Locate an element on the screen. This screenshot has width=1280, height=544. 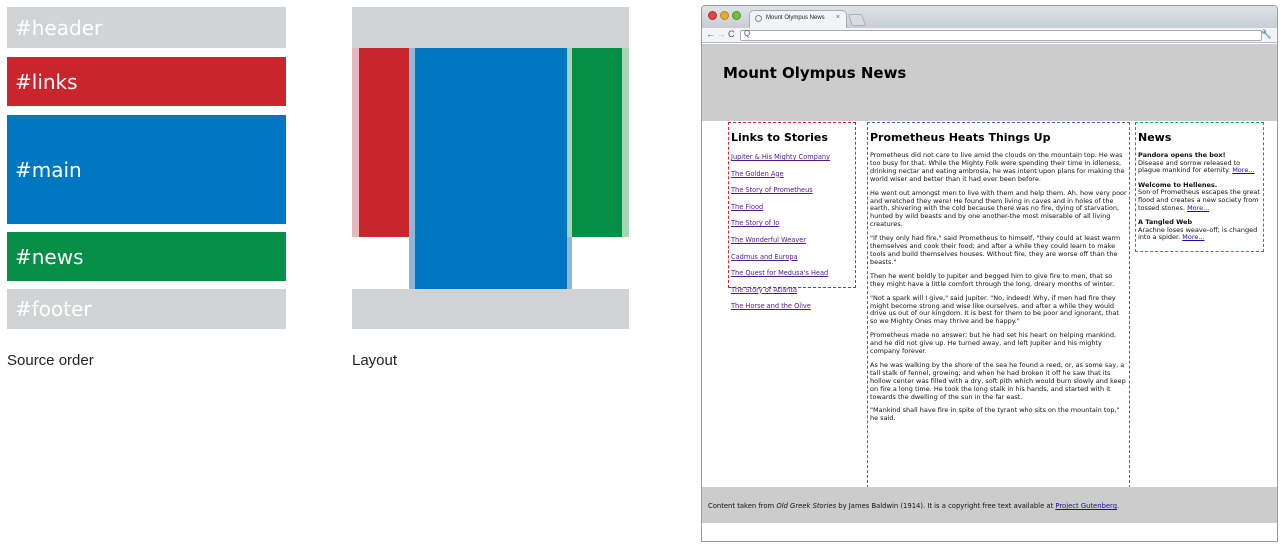
story-link: The Quest for Medusa's Head is located at coordinates (793, 276).